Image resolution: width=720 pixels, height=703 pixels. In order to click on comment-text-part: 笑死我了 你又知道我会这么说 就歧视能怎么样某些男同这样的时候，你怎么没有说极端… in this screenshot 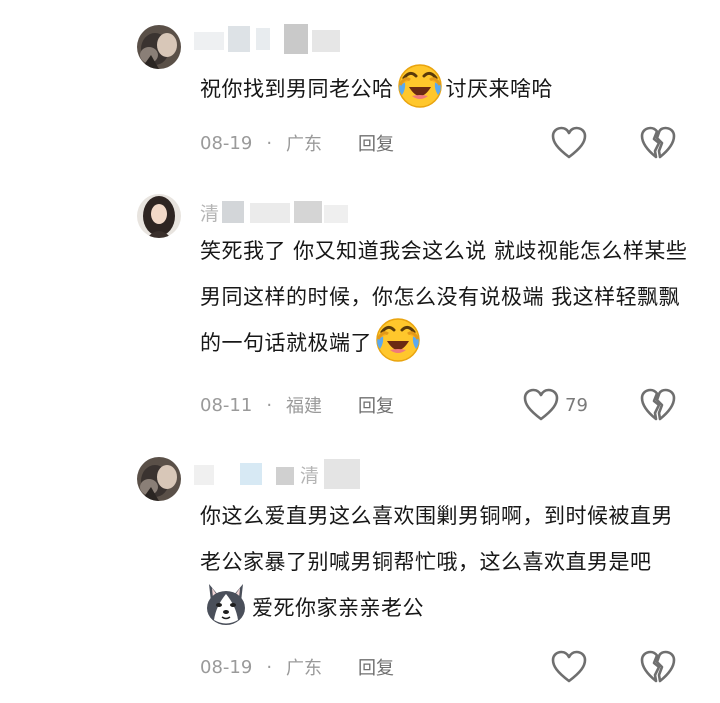, I will do `click(444, 297)`.